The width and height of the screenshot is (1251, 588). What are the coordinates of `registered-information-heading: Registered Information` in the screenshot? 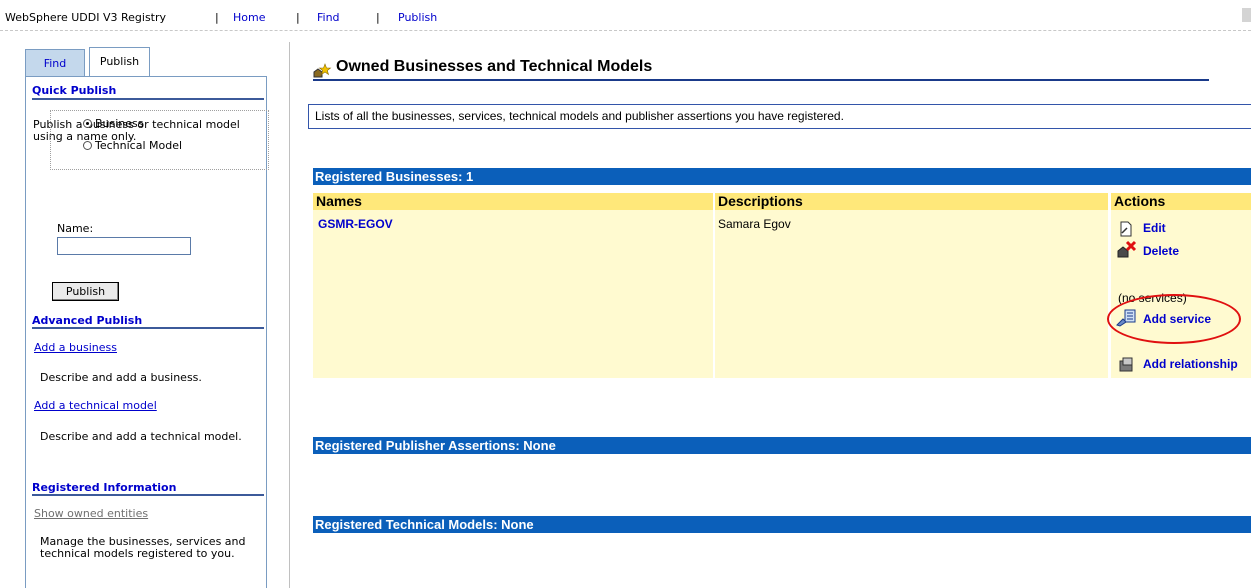 It's located at (104, 487).